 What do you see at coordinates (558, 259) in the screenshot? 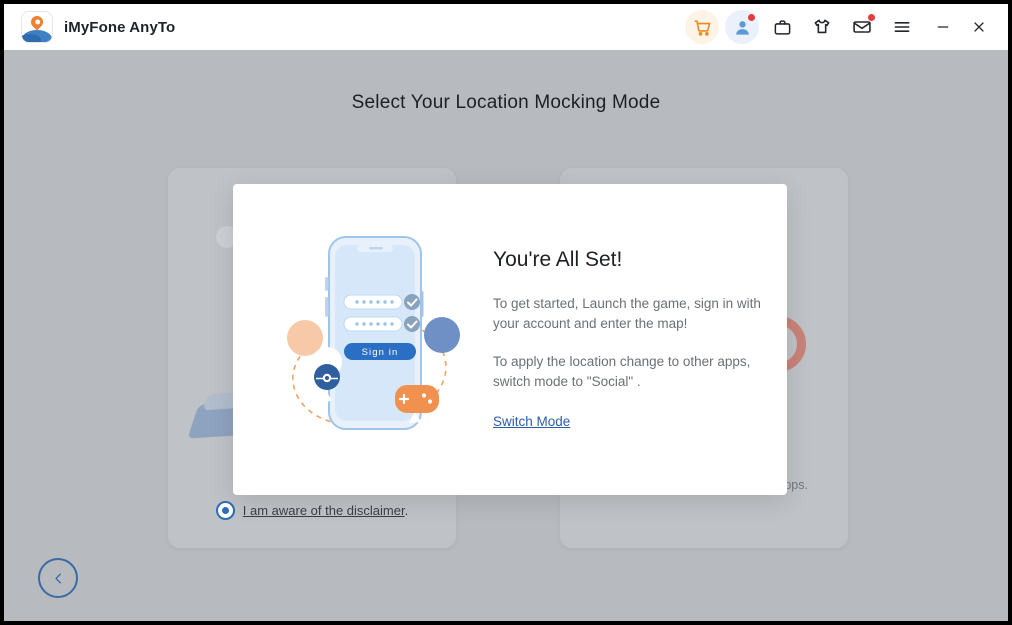
I see `modal-heading: You're All Set!` at bounding box center [558, 259].